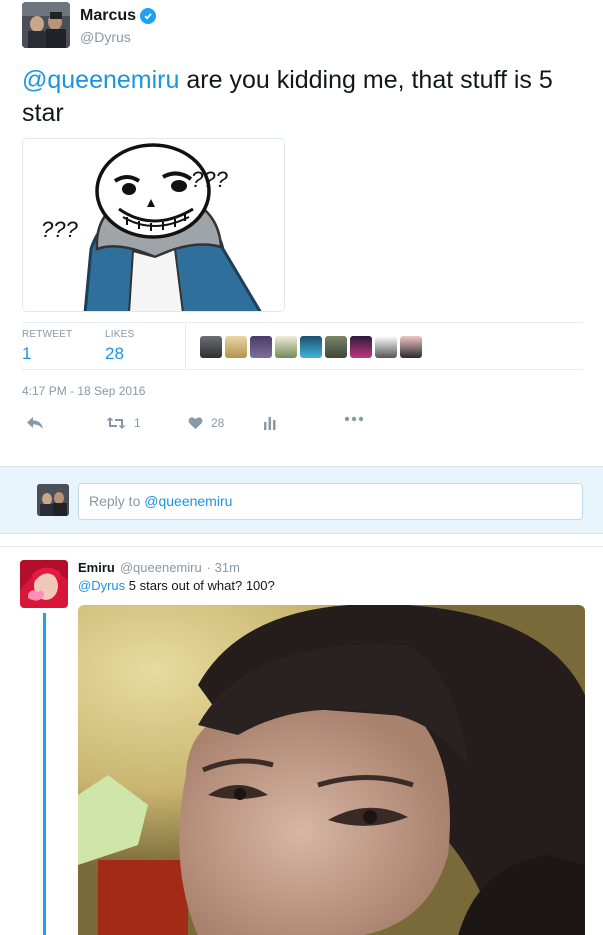 This screenshot has width=603, height=935. What do you see at coordinates (120, 334) in the screenshot?
I see `likes-label: LIKES` at bounding box center [120, 334].